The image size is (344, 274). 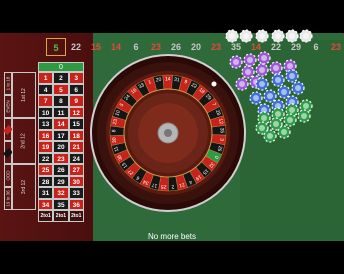 I want to click on bottom-letterbox, so click(x=172, y=257).